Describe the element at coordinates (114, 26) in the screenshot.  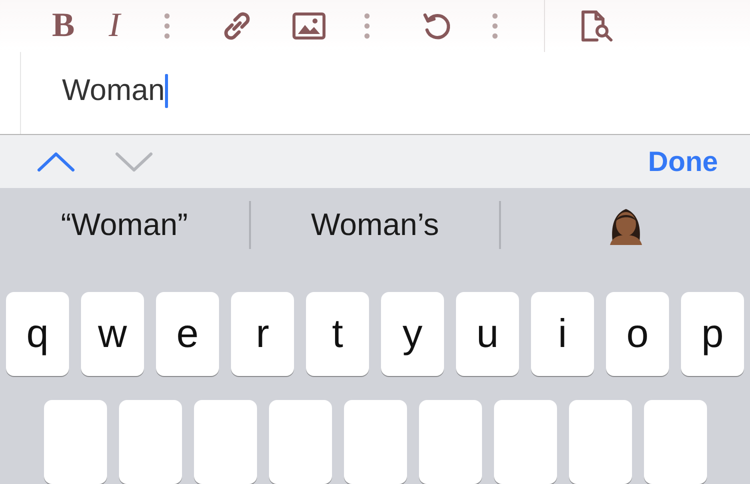
I see `italic-button: I` at that location.